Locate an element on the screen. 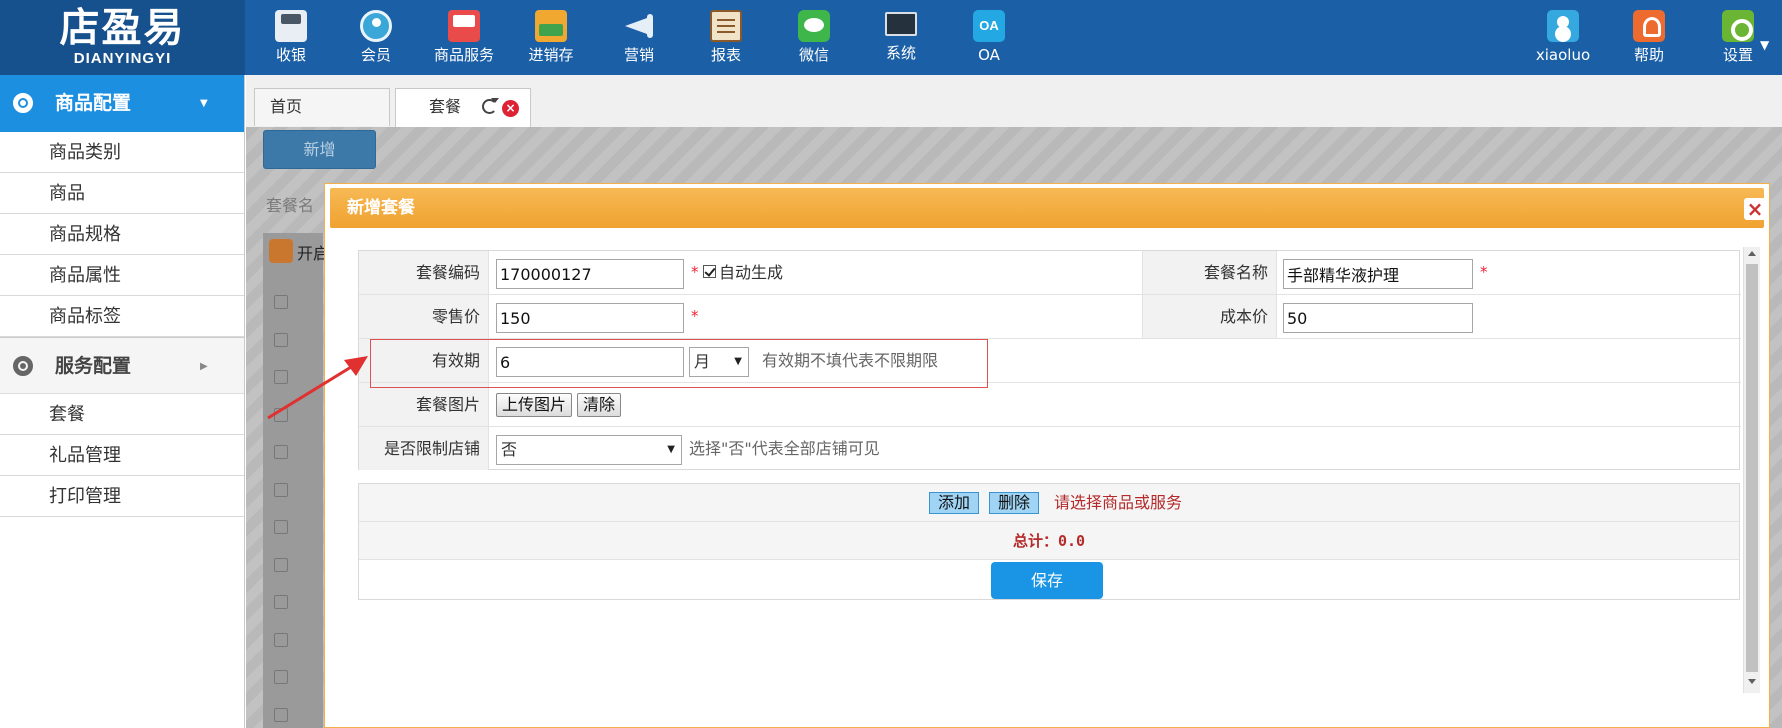  validity-highlight-box is located at coordinates (679, 363).